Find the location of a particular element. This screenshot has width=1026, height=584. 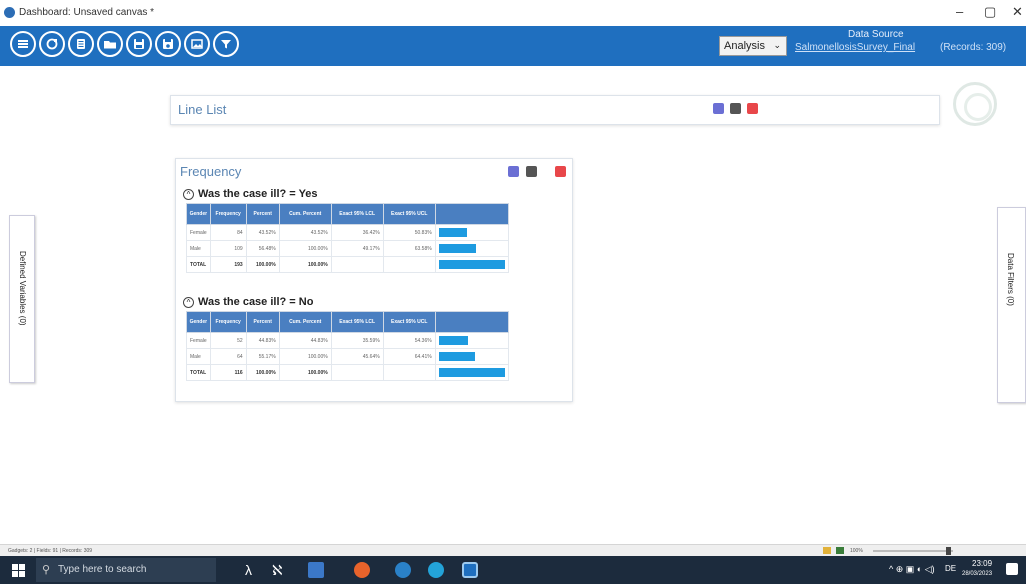

clock-time: 23:09 is located at coordinates (982, 563).